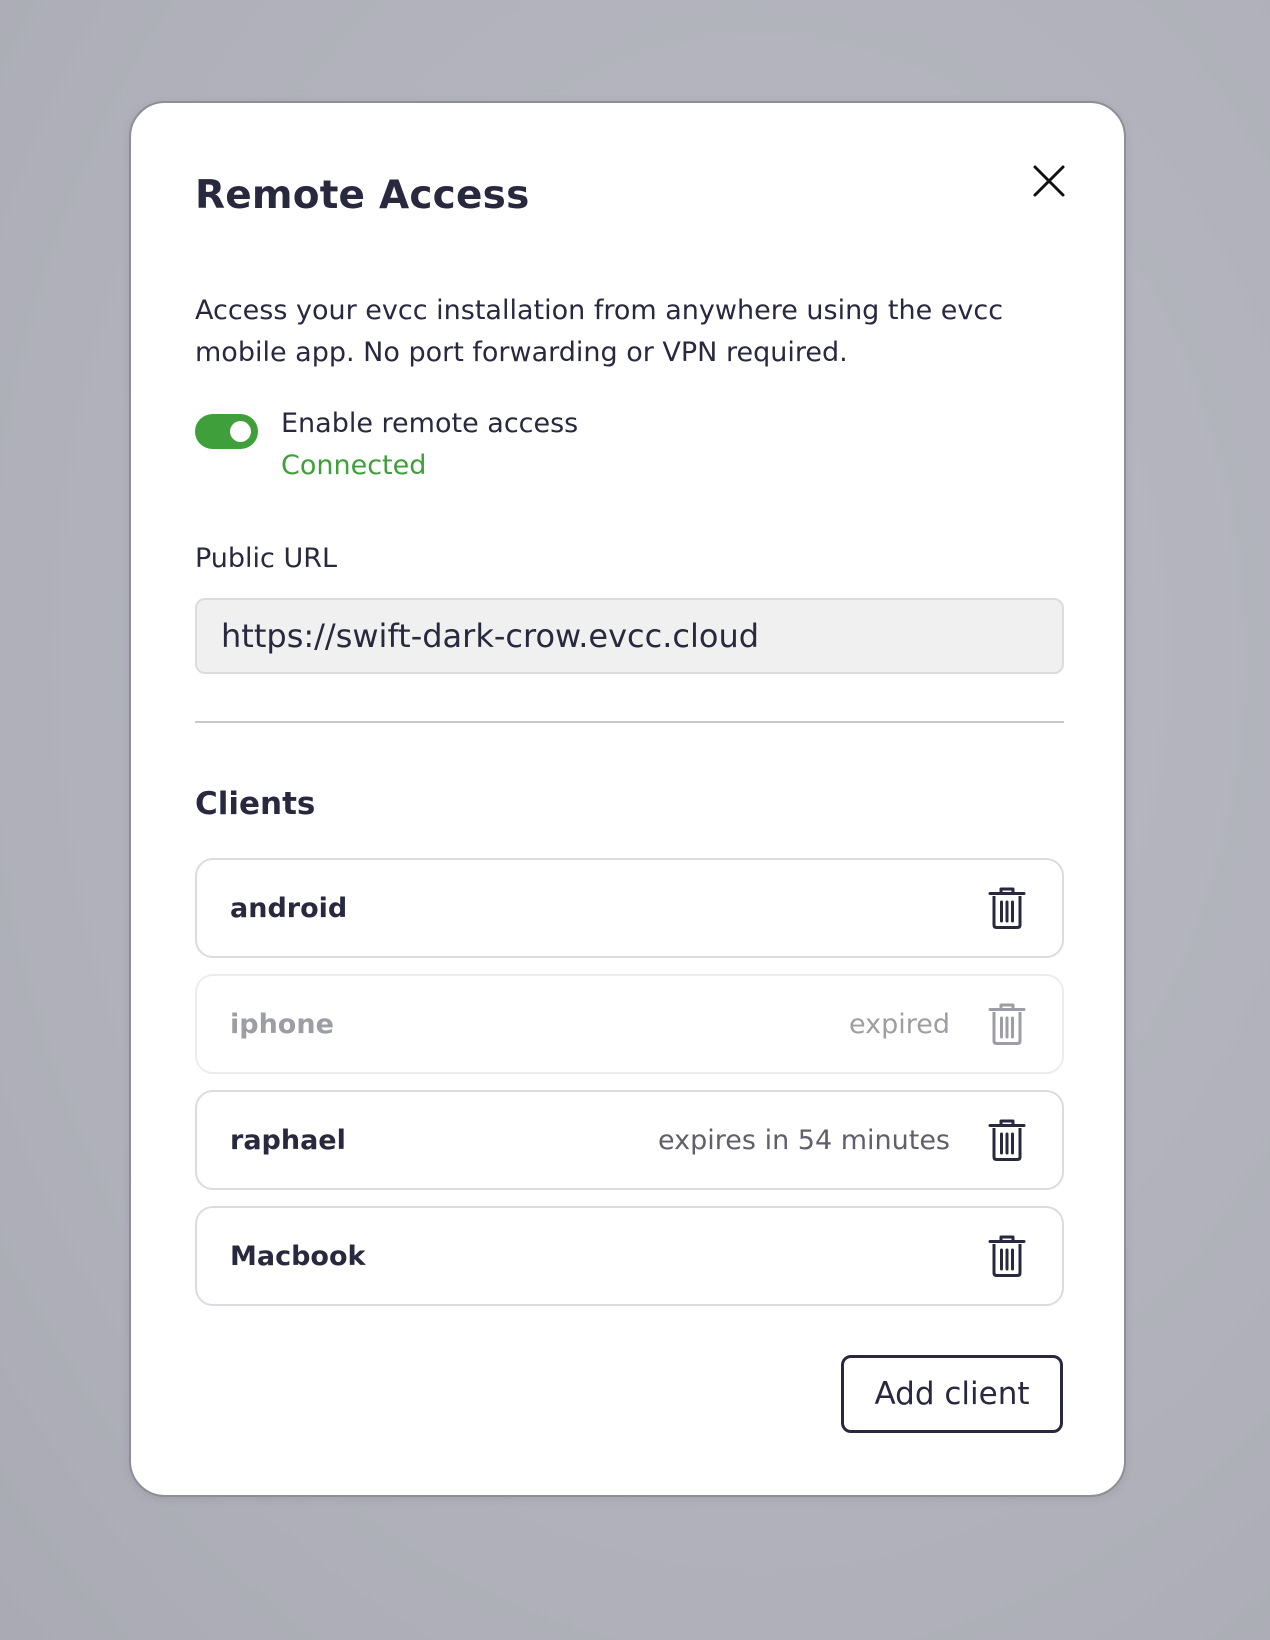 This screenshot has width=1270, height=1640. Describe the element at coordinates (629, 636) in the screenshot. I see `public-url-field` at that location.